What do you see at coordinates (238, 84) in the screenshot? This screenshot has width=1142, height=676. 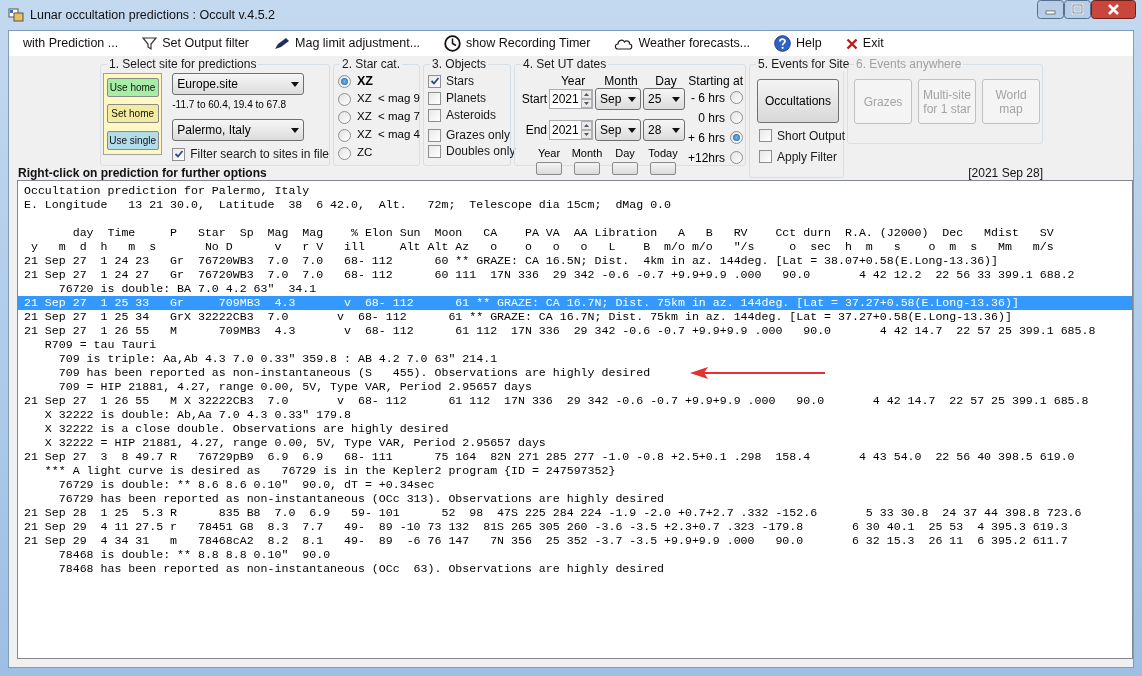 I see `dropdown: Europe.site` at bounding box center [238, 84].